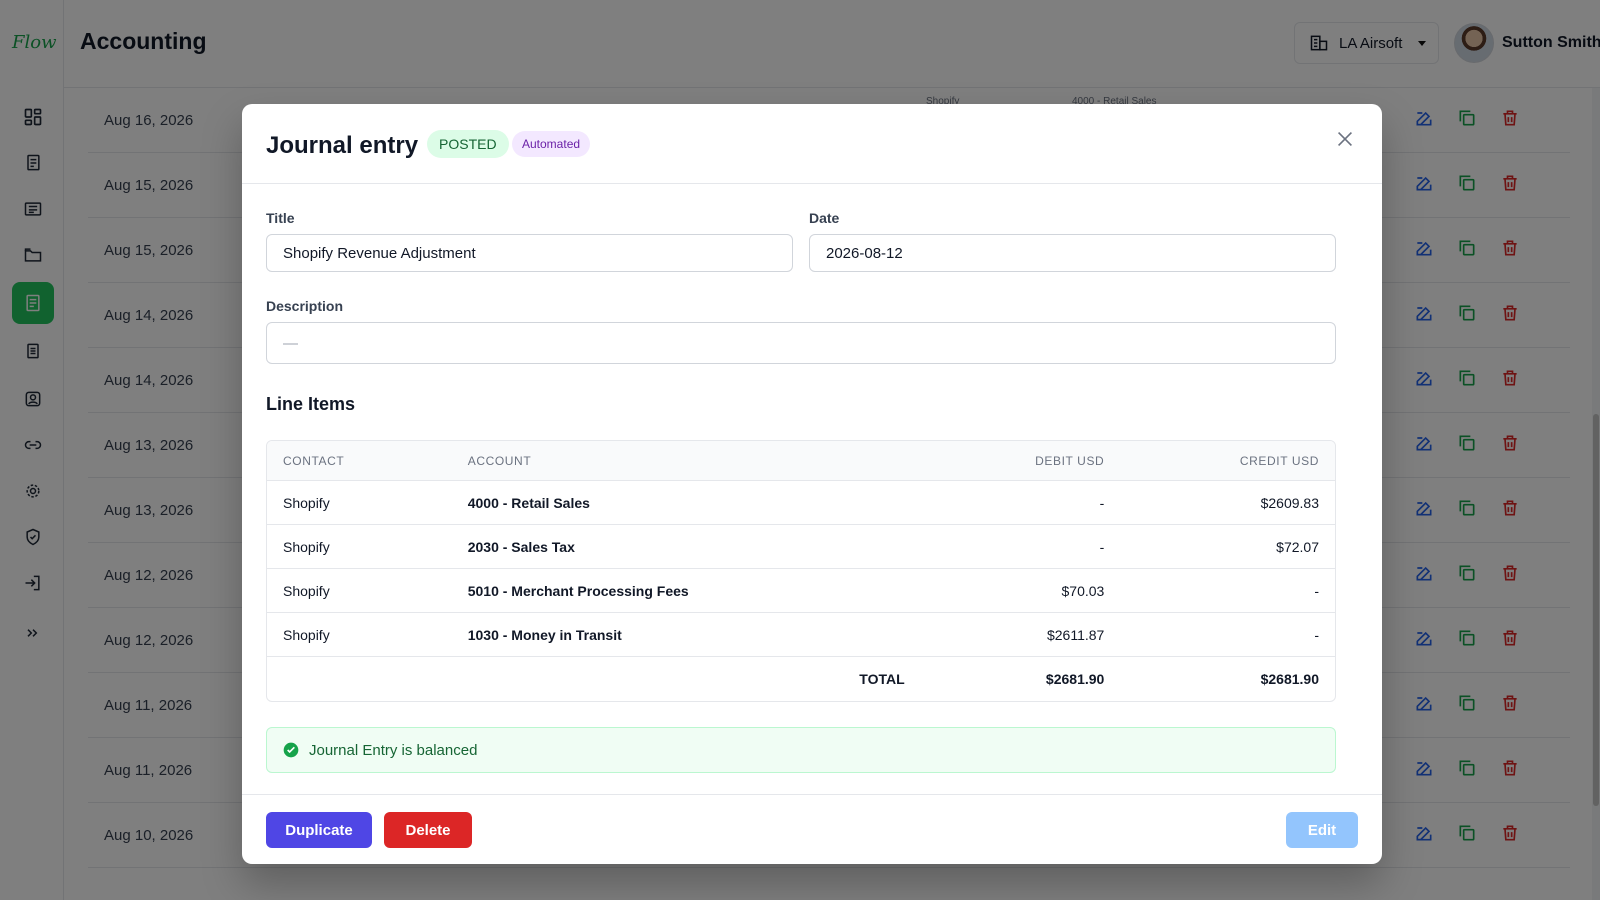 This screenshot has width=1600, height=900. What do you see at coordinates (342, 145) in the screenshot?
I see `modal-title: Journal entry` at bounding box center [342, 145].